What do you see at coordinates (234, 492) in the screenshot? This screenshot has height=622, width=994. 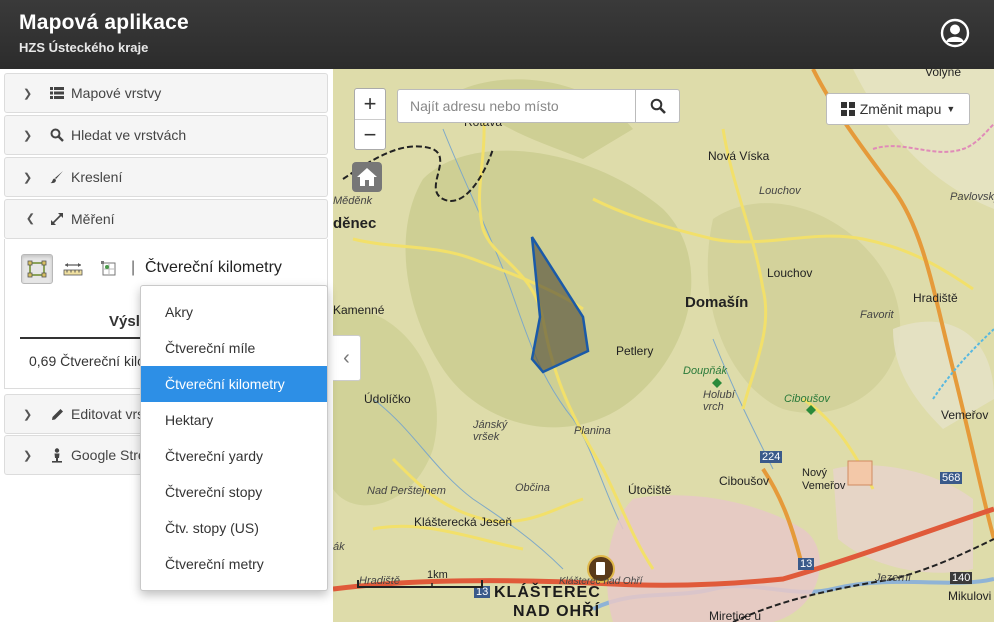 I see `dropdown-option-square-feet: Čtvereční stopy` at bounding box center [234, 492].